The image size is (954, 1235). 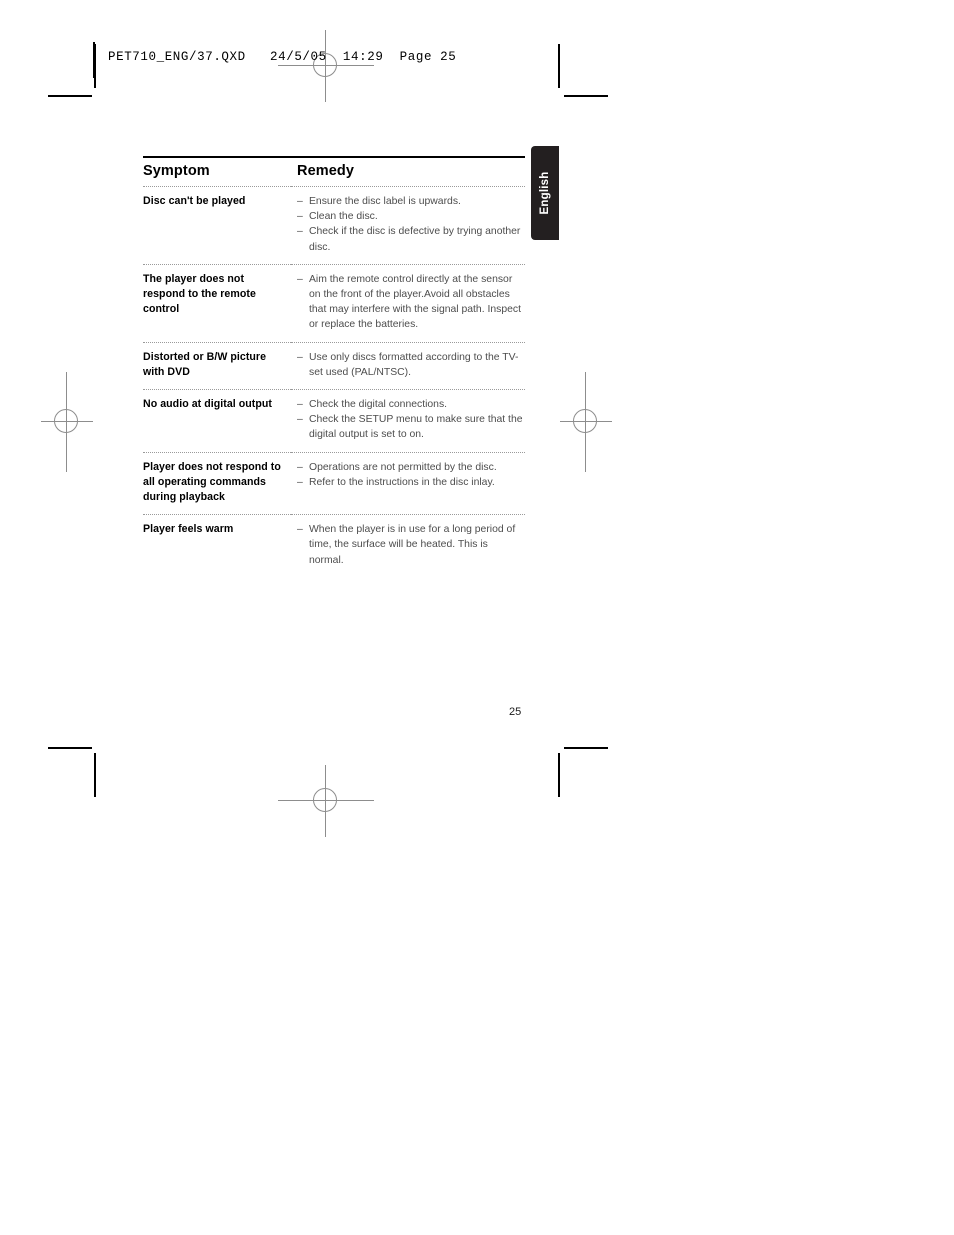 What do you see at coordinates (378, 405) in the screenshot?
I see `remedy-text: Check the digital connections.` at bounding box center [378, 405].